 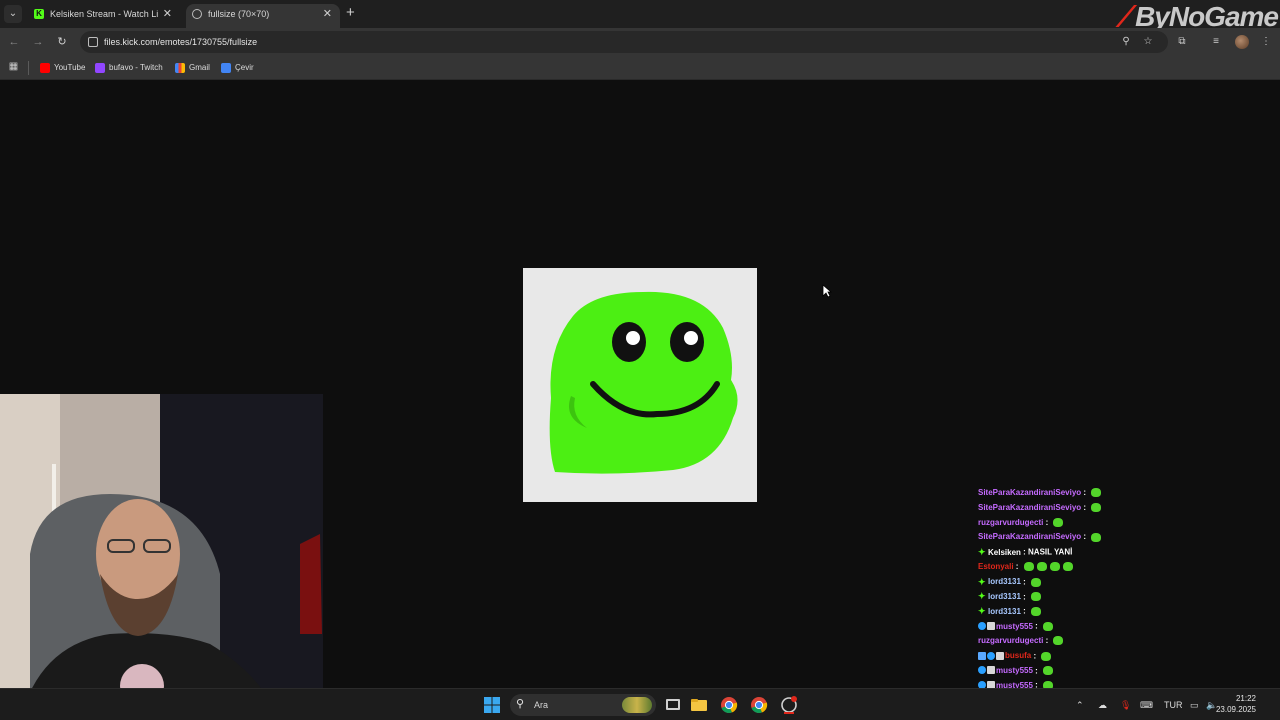 What do you see at coordinates (1146, 705) in the screenshot?
I see `keyboard-icon: ⌨` at bounding box center [1146, 705].